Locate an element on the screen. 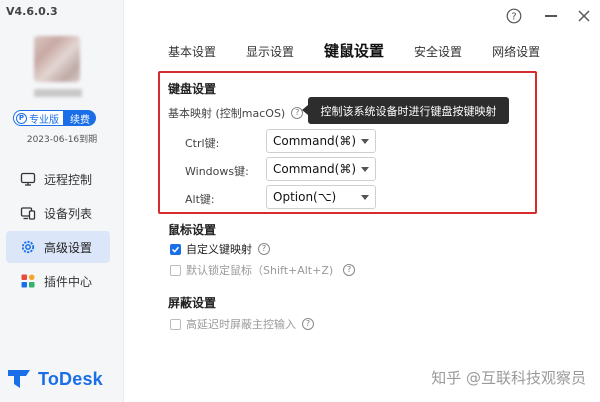  lock-mouse-checkbox is located at coordinates (175, 270).